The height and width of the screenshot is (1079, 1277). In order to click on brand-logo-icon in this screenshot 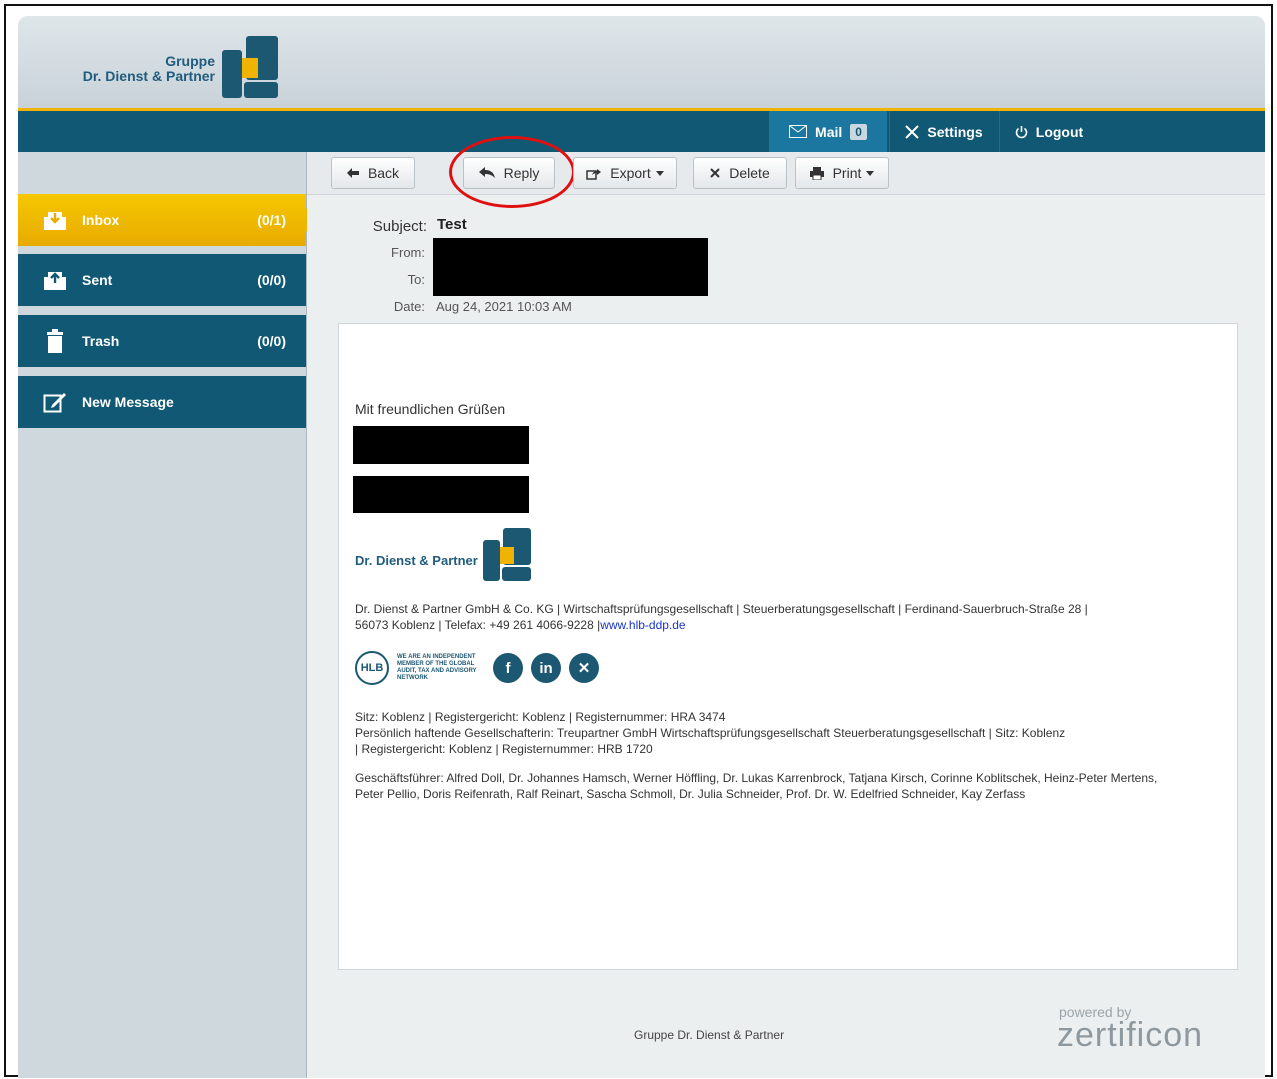, I will do `click(250, 67)`.